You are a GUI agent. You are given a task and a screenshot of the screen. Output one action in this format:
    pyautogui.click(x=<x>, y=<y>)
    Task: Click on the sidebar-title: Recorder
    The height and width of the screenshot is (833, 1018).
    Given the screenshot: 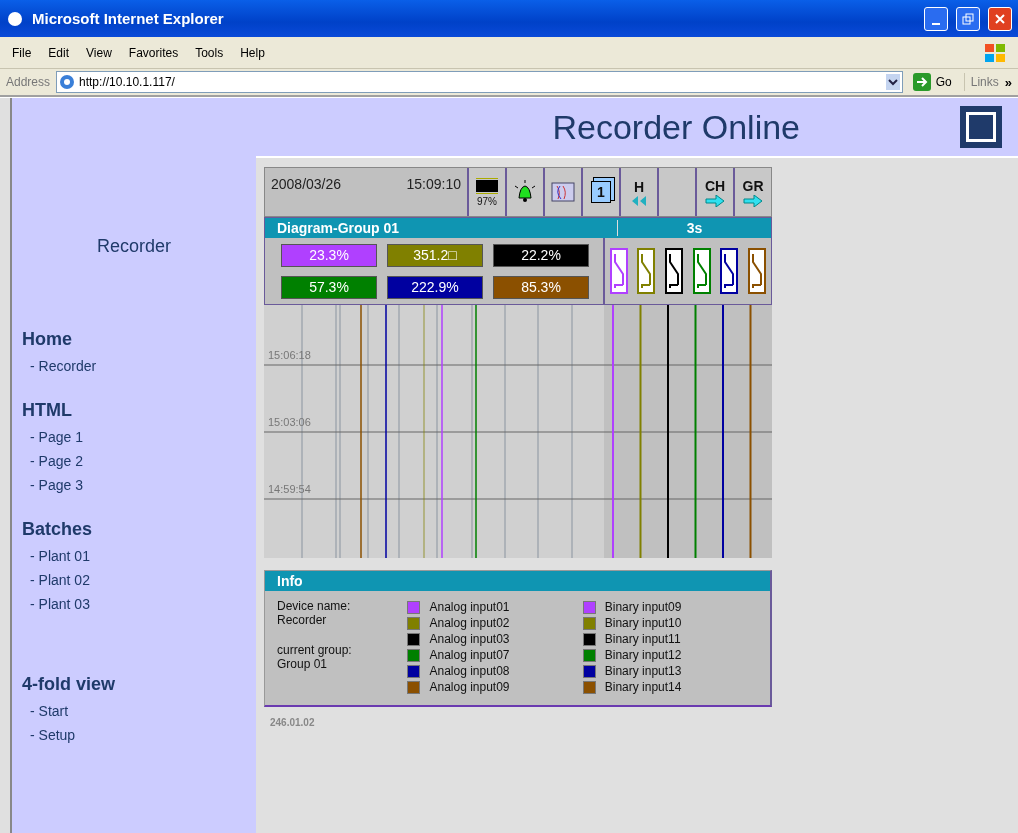 What is the action you would take?
    pyautogui.click(x=134, y=246)
    